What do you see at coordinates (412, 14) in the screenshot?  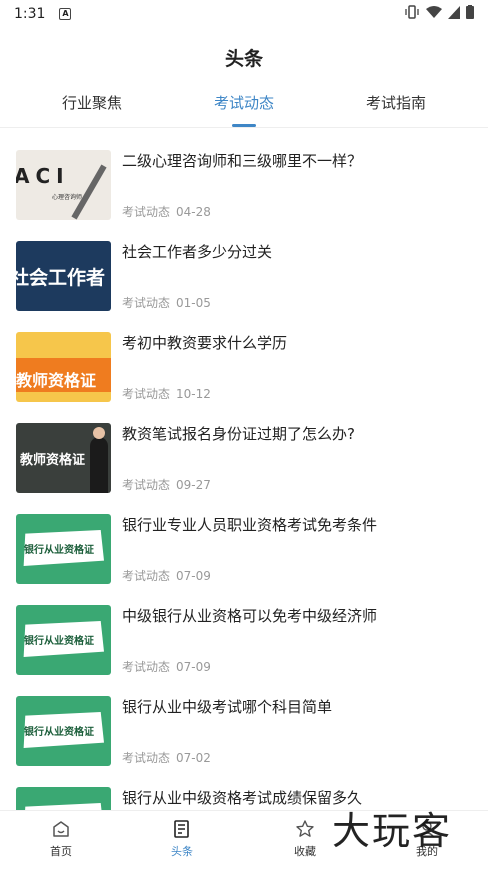 I see `vibrate-icon` at bounding box center [412, 14].